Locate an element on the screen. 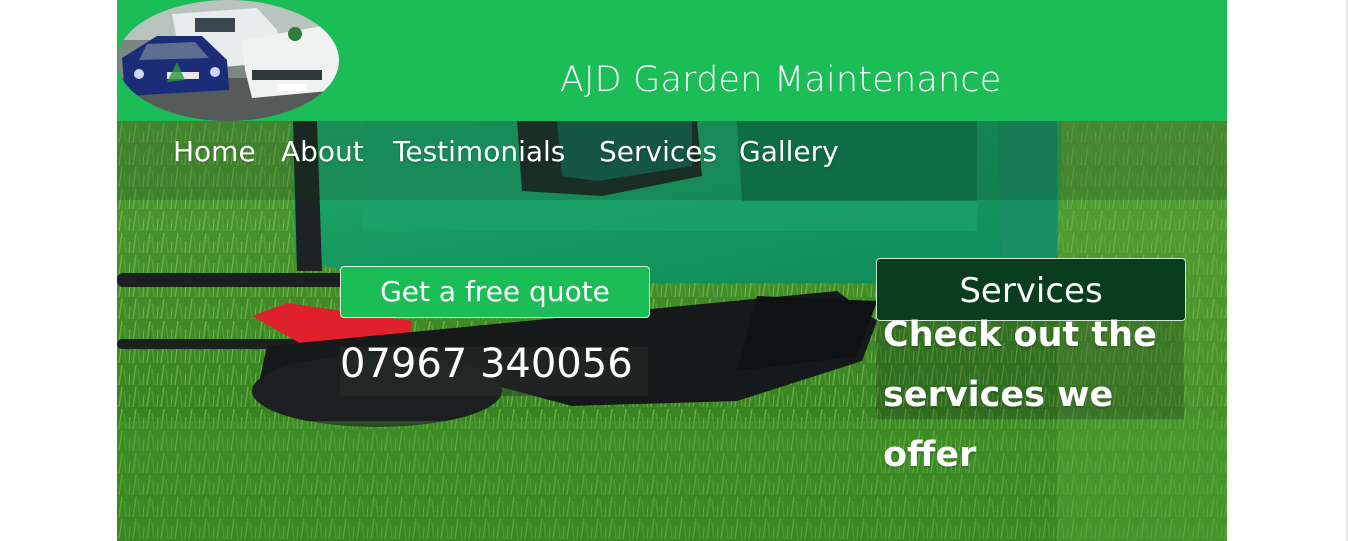 The width and height of the screenshot is (1348, 541). nav-item-about: About is located at coordinates (322, 151).